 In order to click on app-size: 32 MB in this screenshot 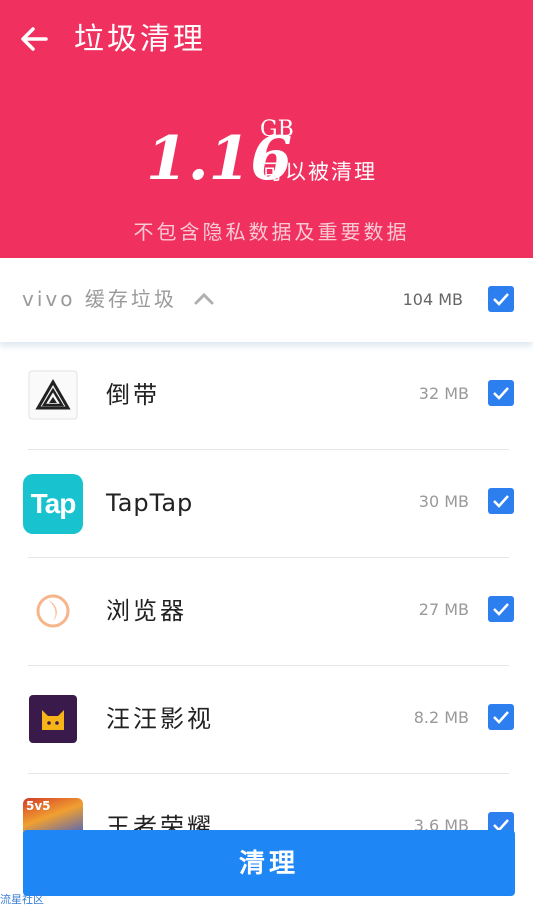, I will do `click(443, 393)`.